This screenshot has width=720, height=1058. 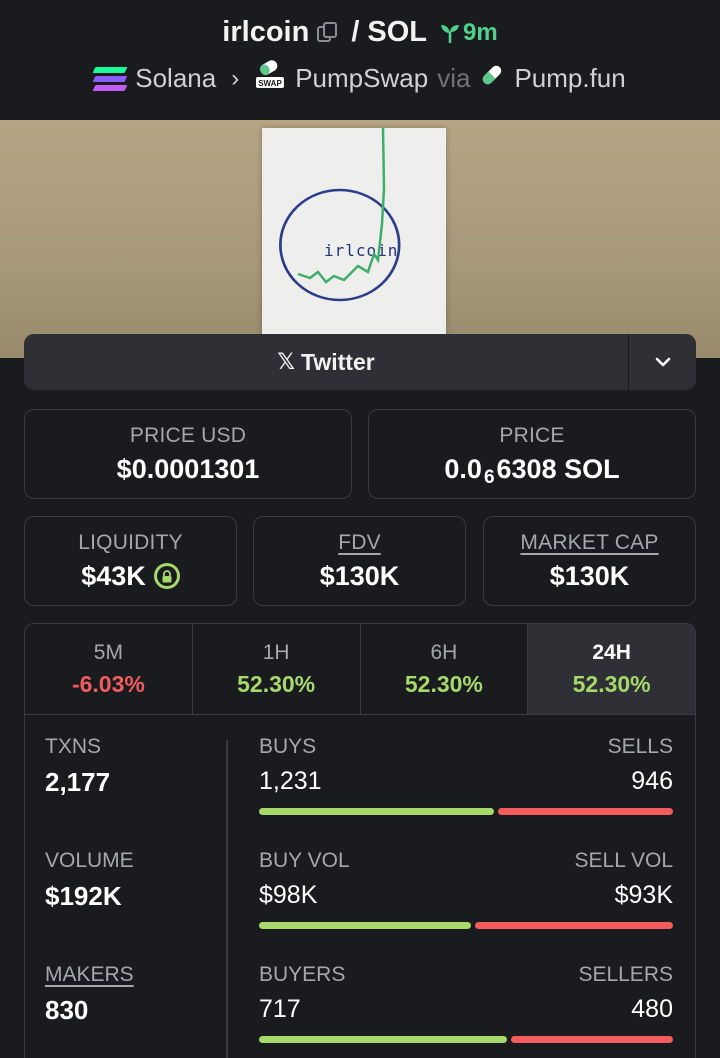 I want to click on tab-change: -6.03%, so click(x=108, y=683).